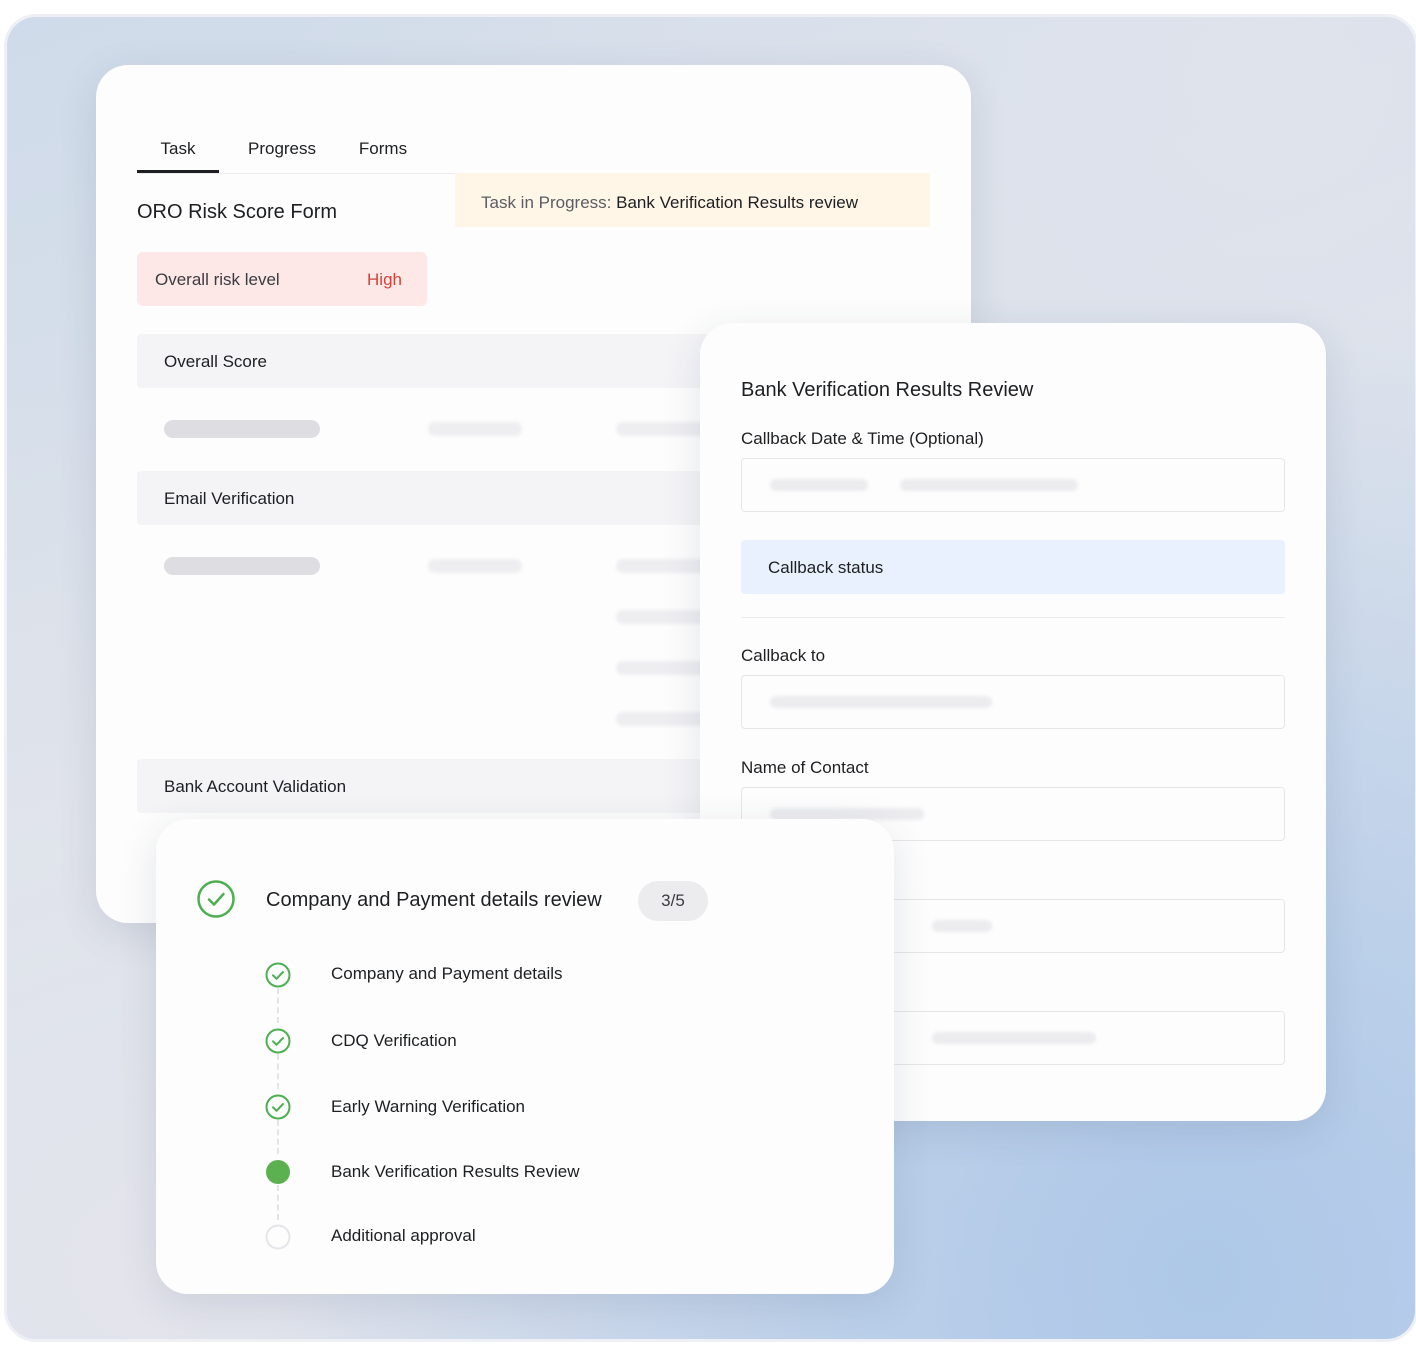 This screenshot has height=1367, width=1416. Describe the element at coordinates (434, 900) in the screenshot. I see `steps-title: Company and Payment details review` at that location.